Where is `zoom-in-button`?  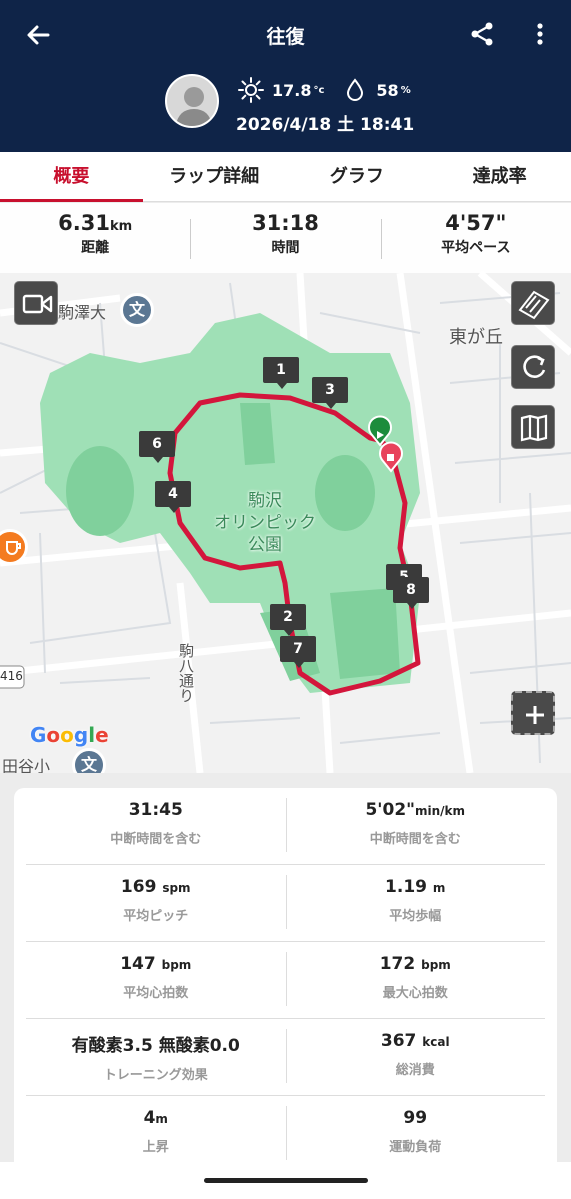 zoom-in-button is located at coordinates (533, 713).